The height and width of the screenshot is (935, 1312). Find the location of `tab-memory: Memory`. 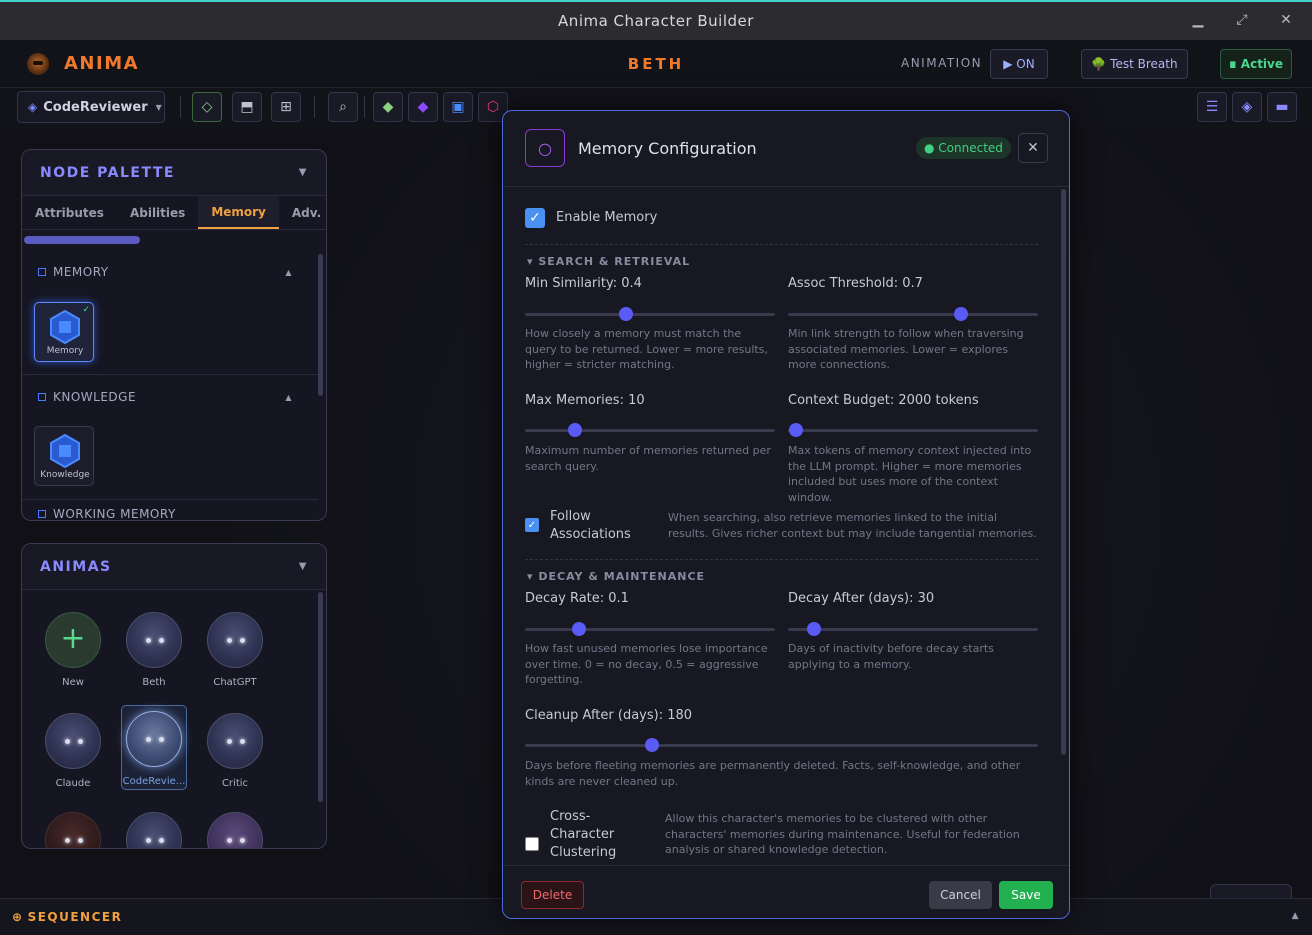

tab-memory: Memory is located at coordinates (238, 212).